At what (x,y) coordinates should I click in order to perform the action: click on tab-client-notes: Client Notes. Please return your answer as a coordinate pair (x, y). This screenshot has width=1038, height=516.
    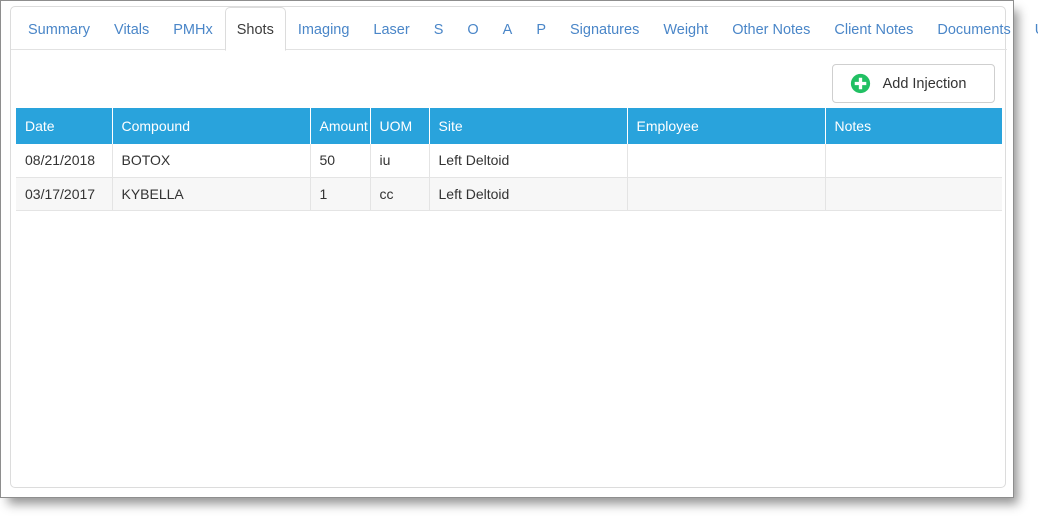
    Looking at the image, I should click on (873, 28).